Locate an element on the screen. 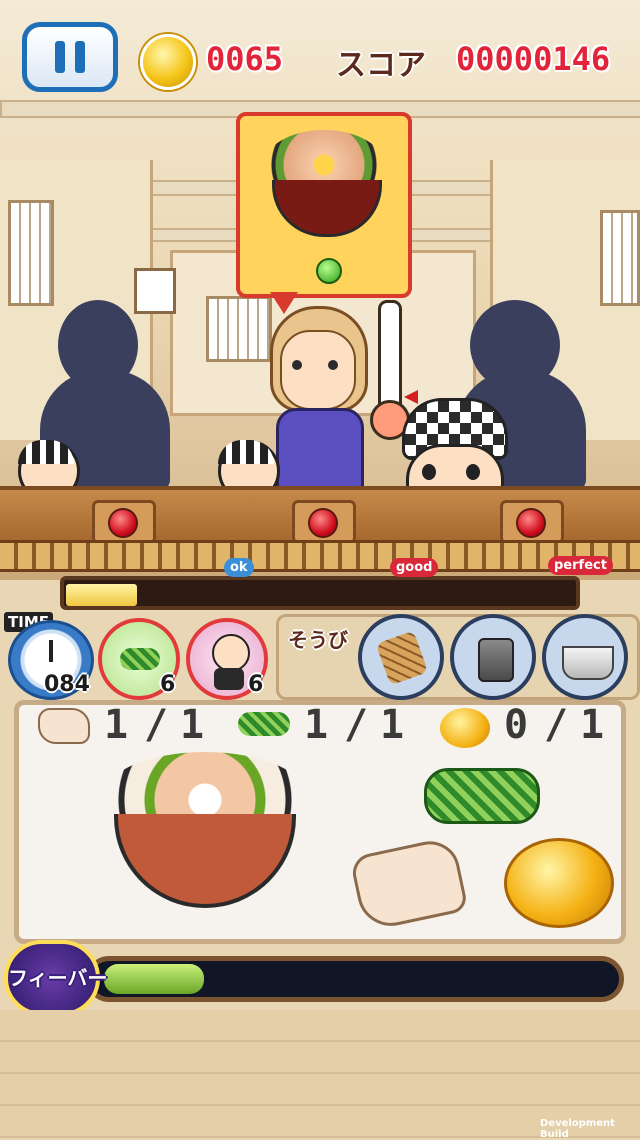 The width and height of the screenshot is (640, 1140). progress-marker-good: good is located at coordinates (414, 567).